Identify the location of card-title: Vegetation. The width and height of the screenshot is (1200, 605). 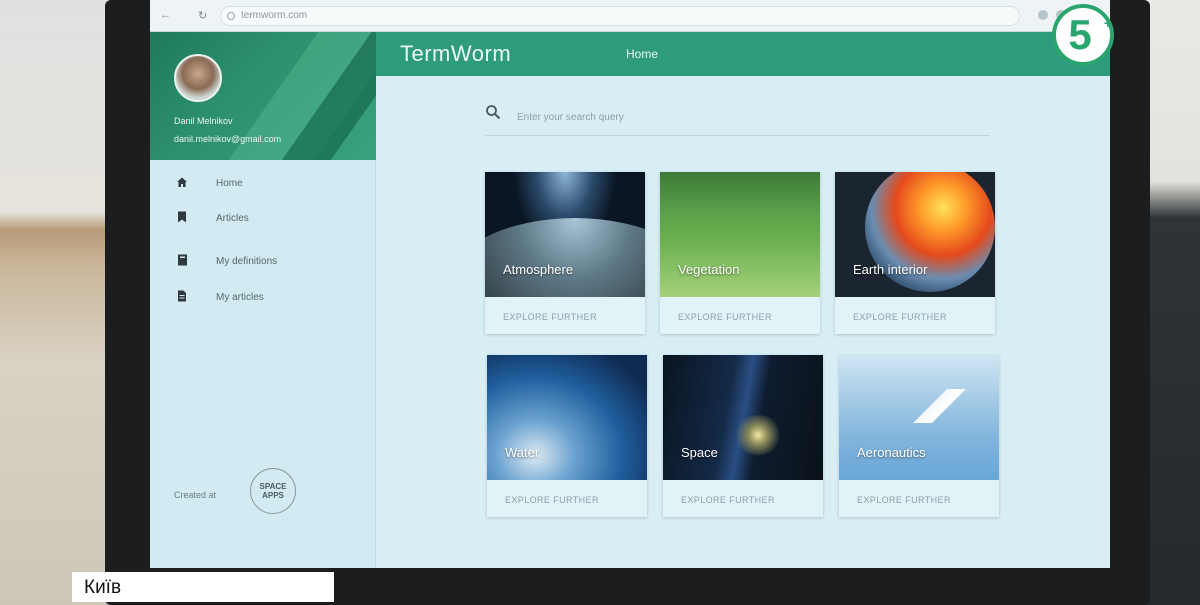
(709, 269).